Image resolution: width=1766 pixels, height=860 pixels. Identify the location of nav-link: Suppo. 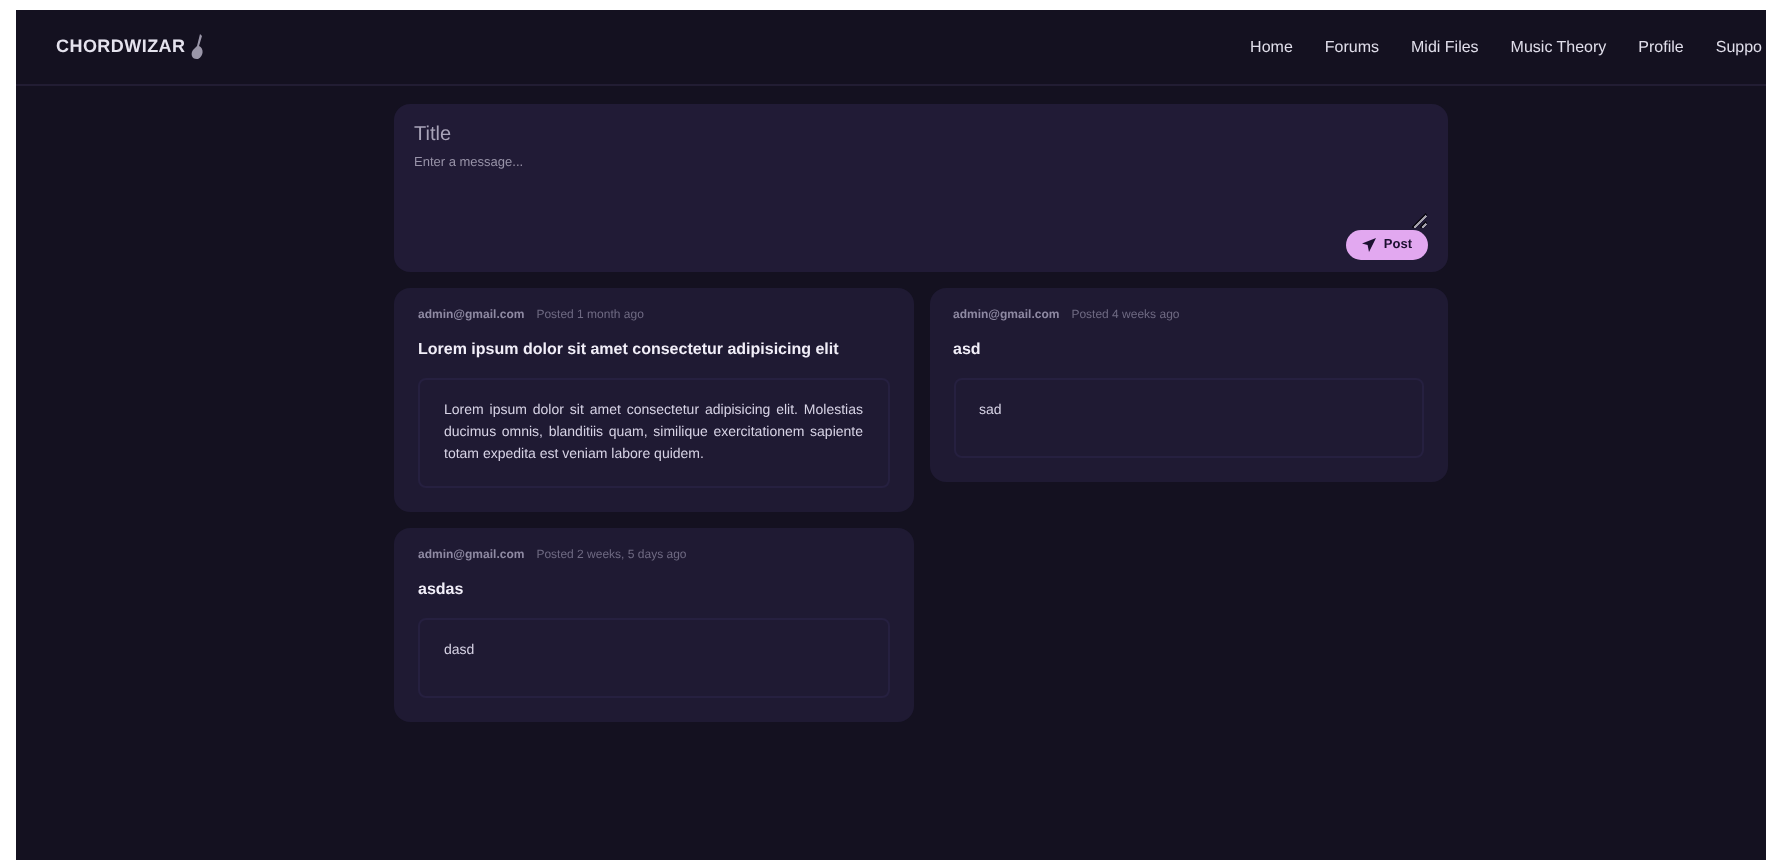
(1738, 47).